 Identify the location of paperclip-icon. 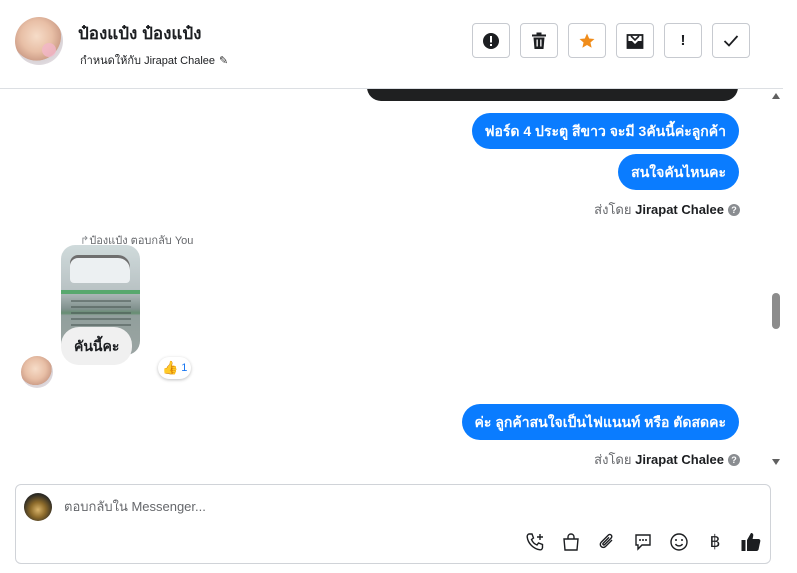
(607, 542).